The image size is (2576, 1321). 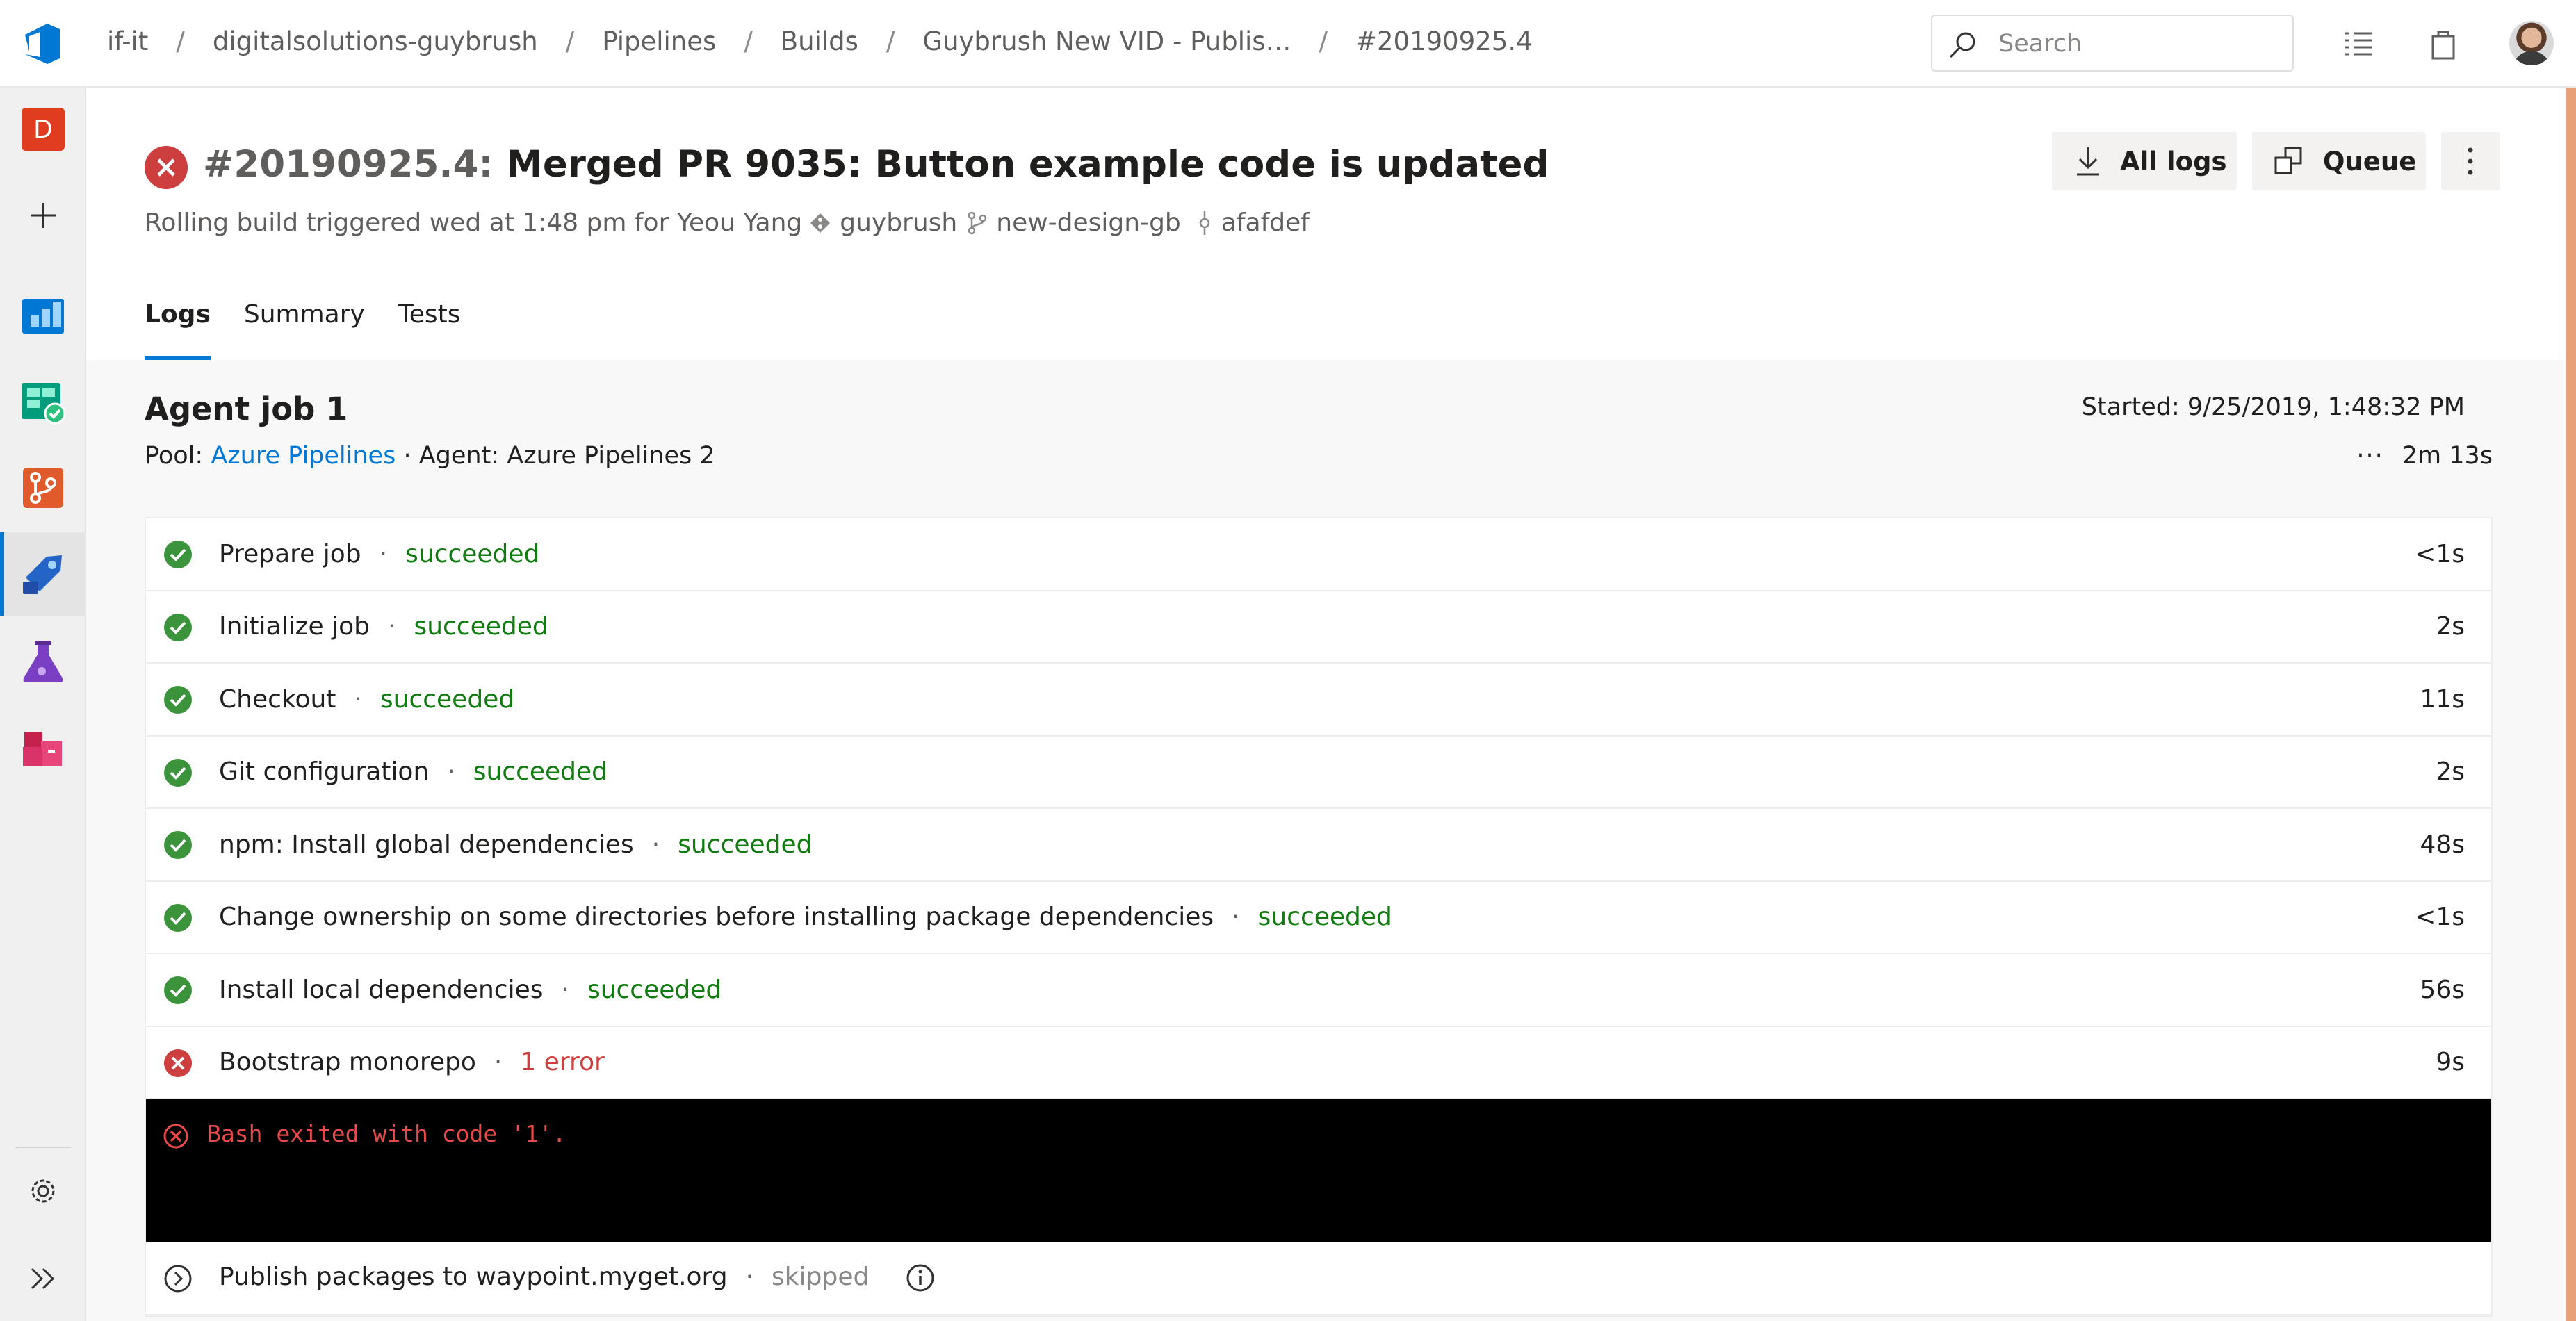 I want to click on console-output: Bash exited with code '1'., so click(x=1318, y=1170).